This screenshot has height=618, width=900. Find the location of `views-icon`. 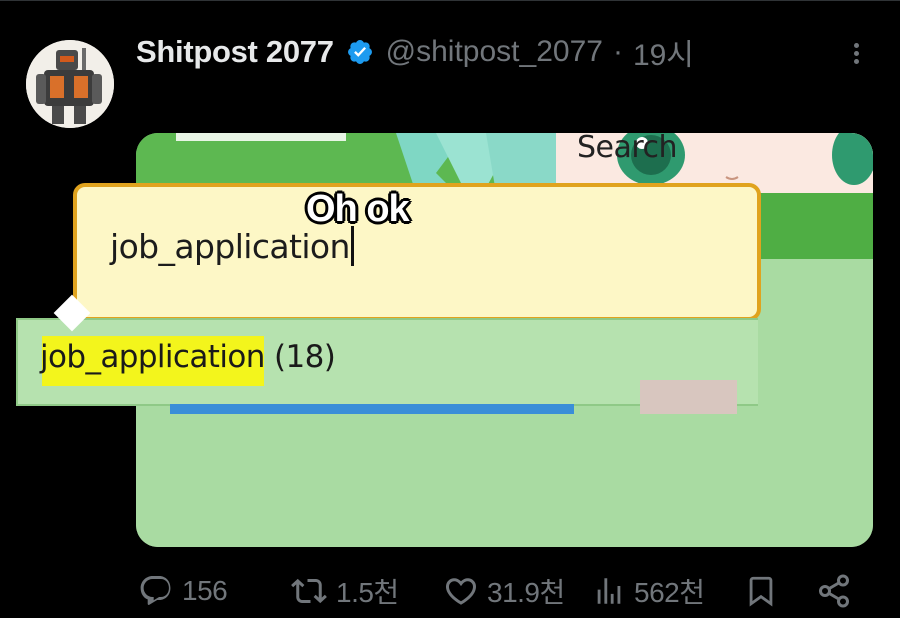

views-icon is located at coordinates (609, 591).